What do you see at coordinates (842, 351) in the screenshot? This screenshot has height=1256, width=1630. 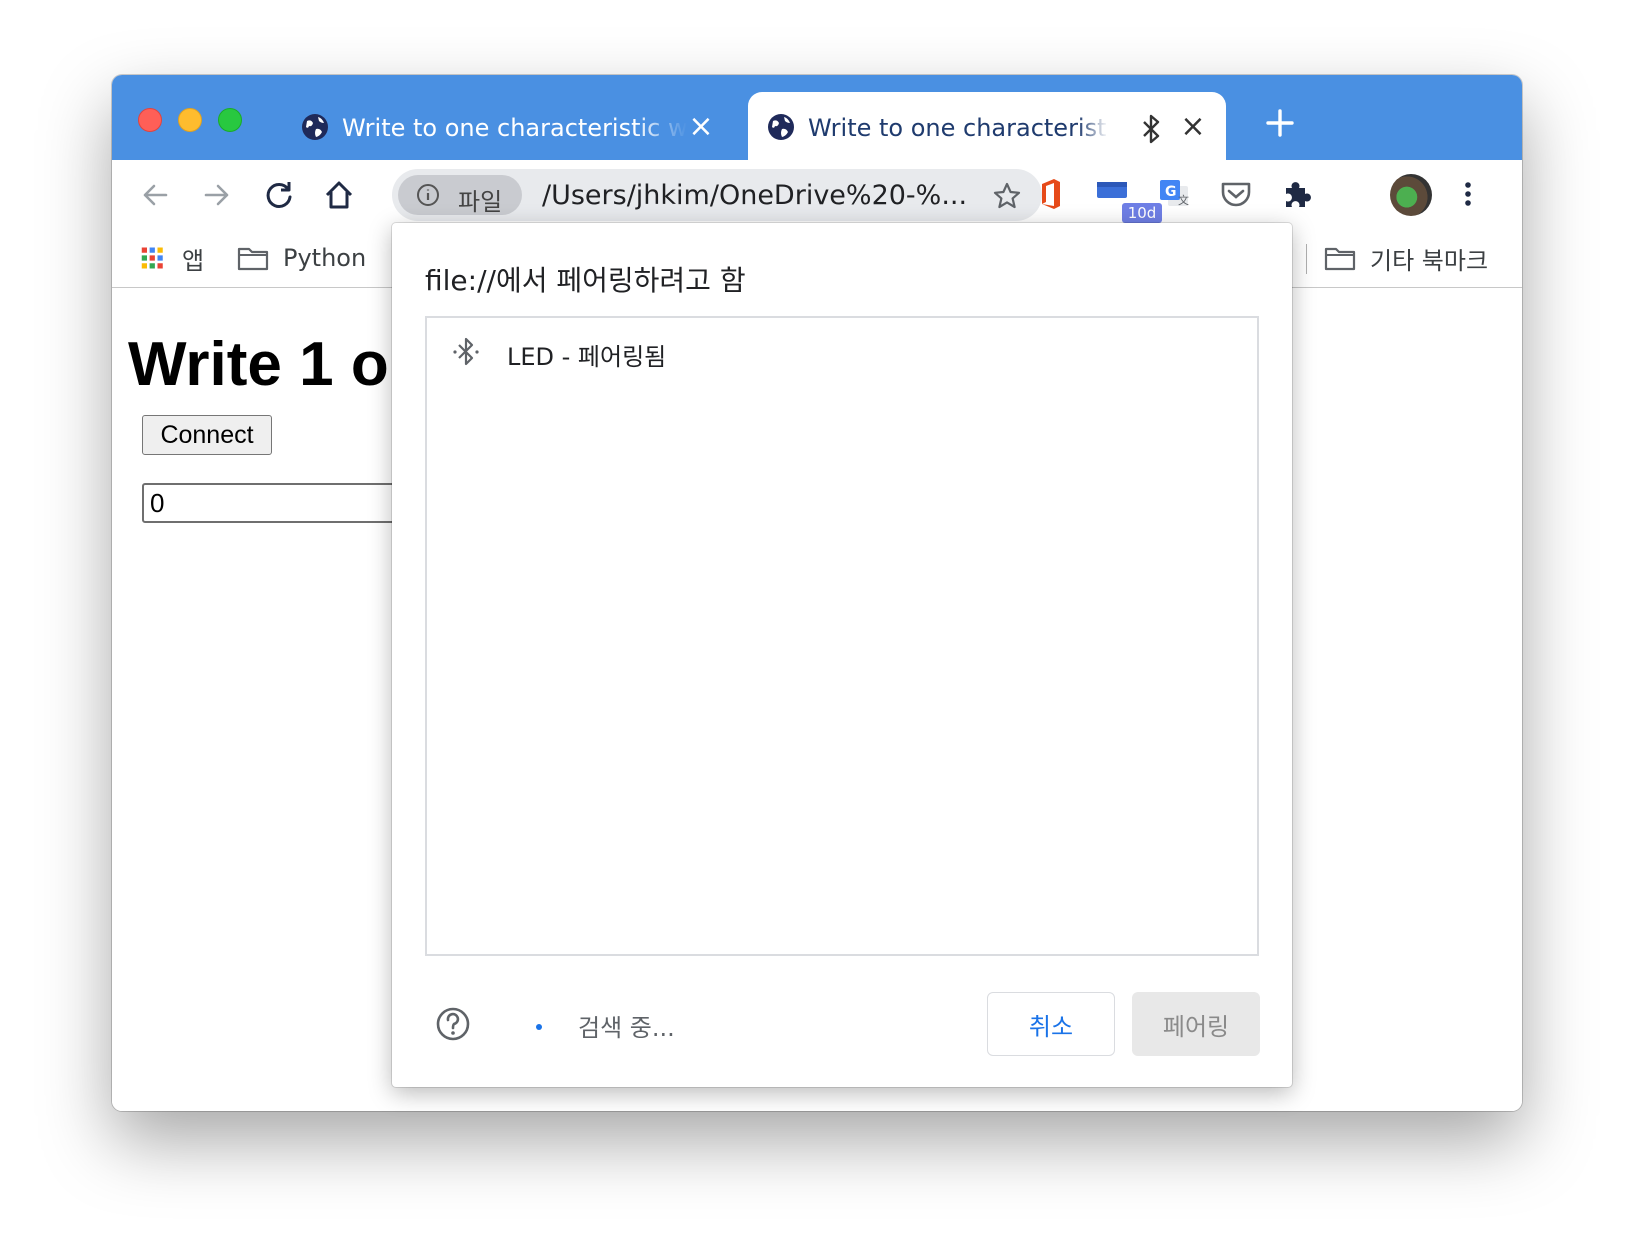 I see `list-item: LED - 페어링됨` at bounding box center [842, 351].